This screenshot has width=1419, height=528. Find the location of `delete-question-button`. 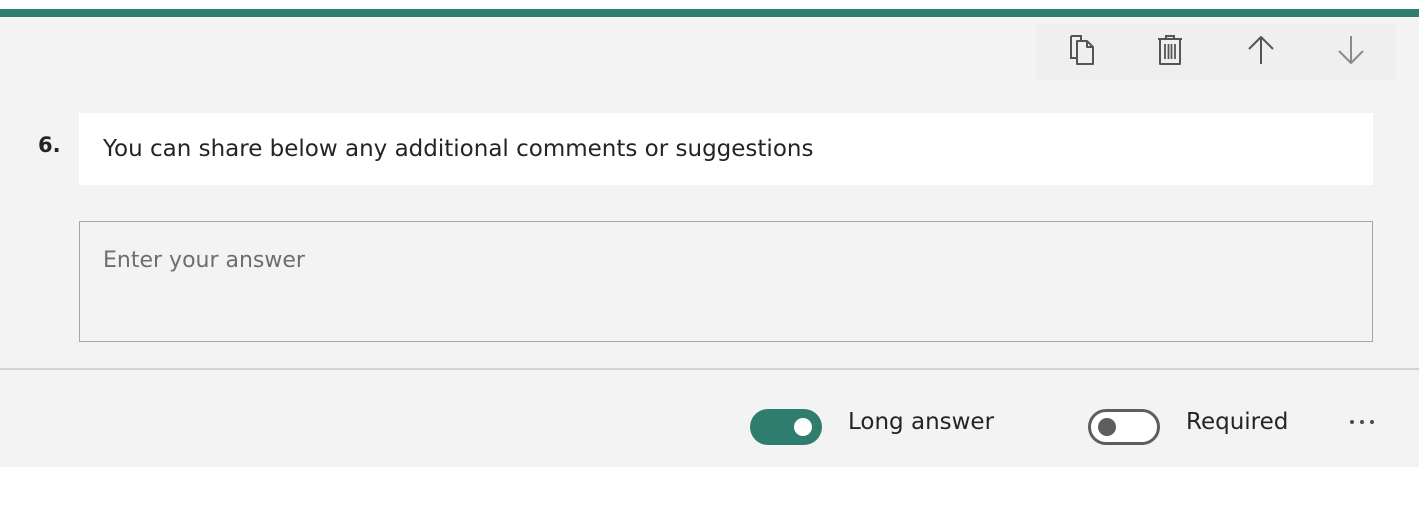

delete-question-button is located at coordinates (1170, 52).